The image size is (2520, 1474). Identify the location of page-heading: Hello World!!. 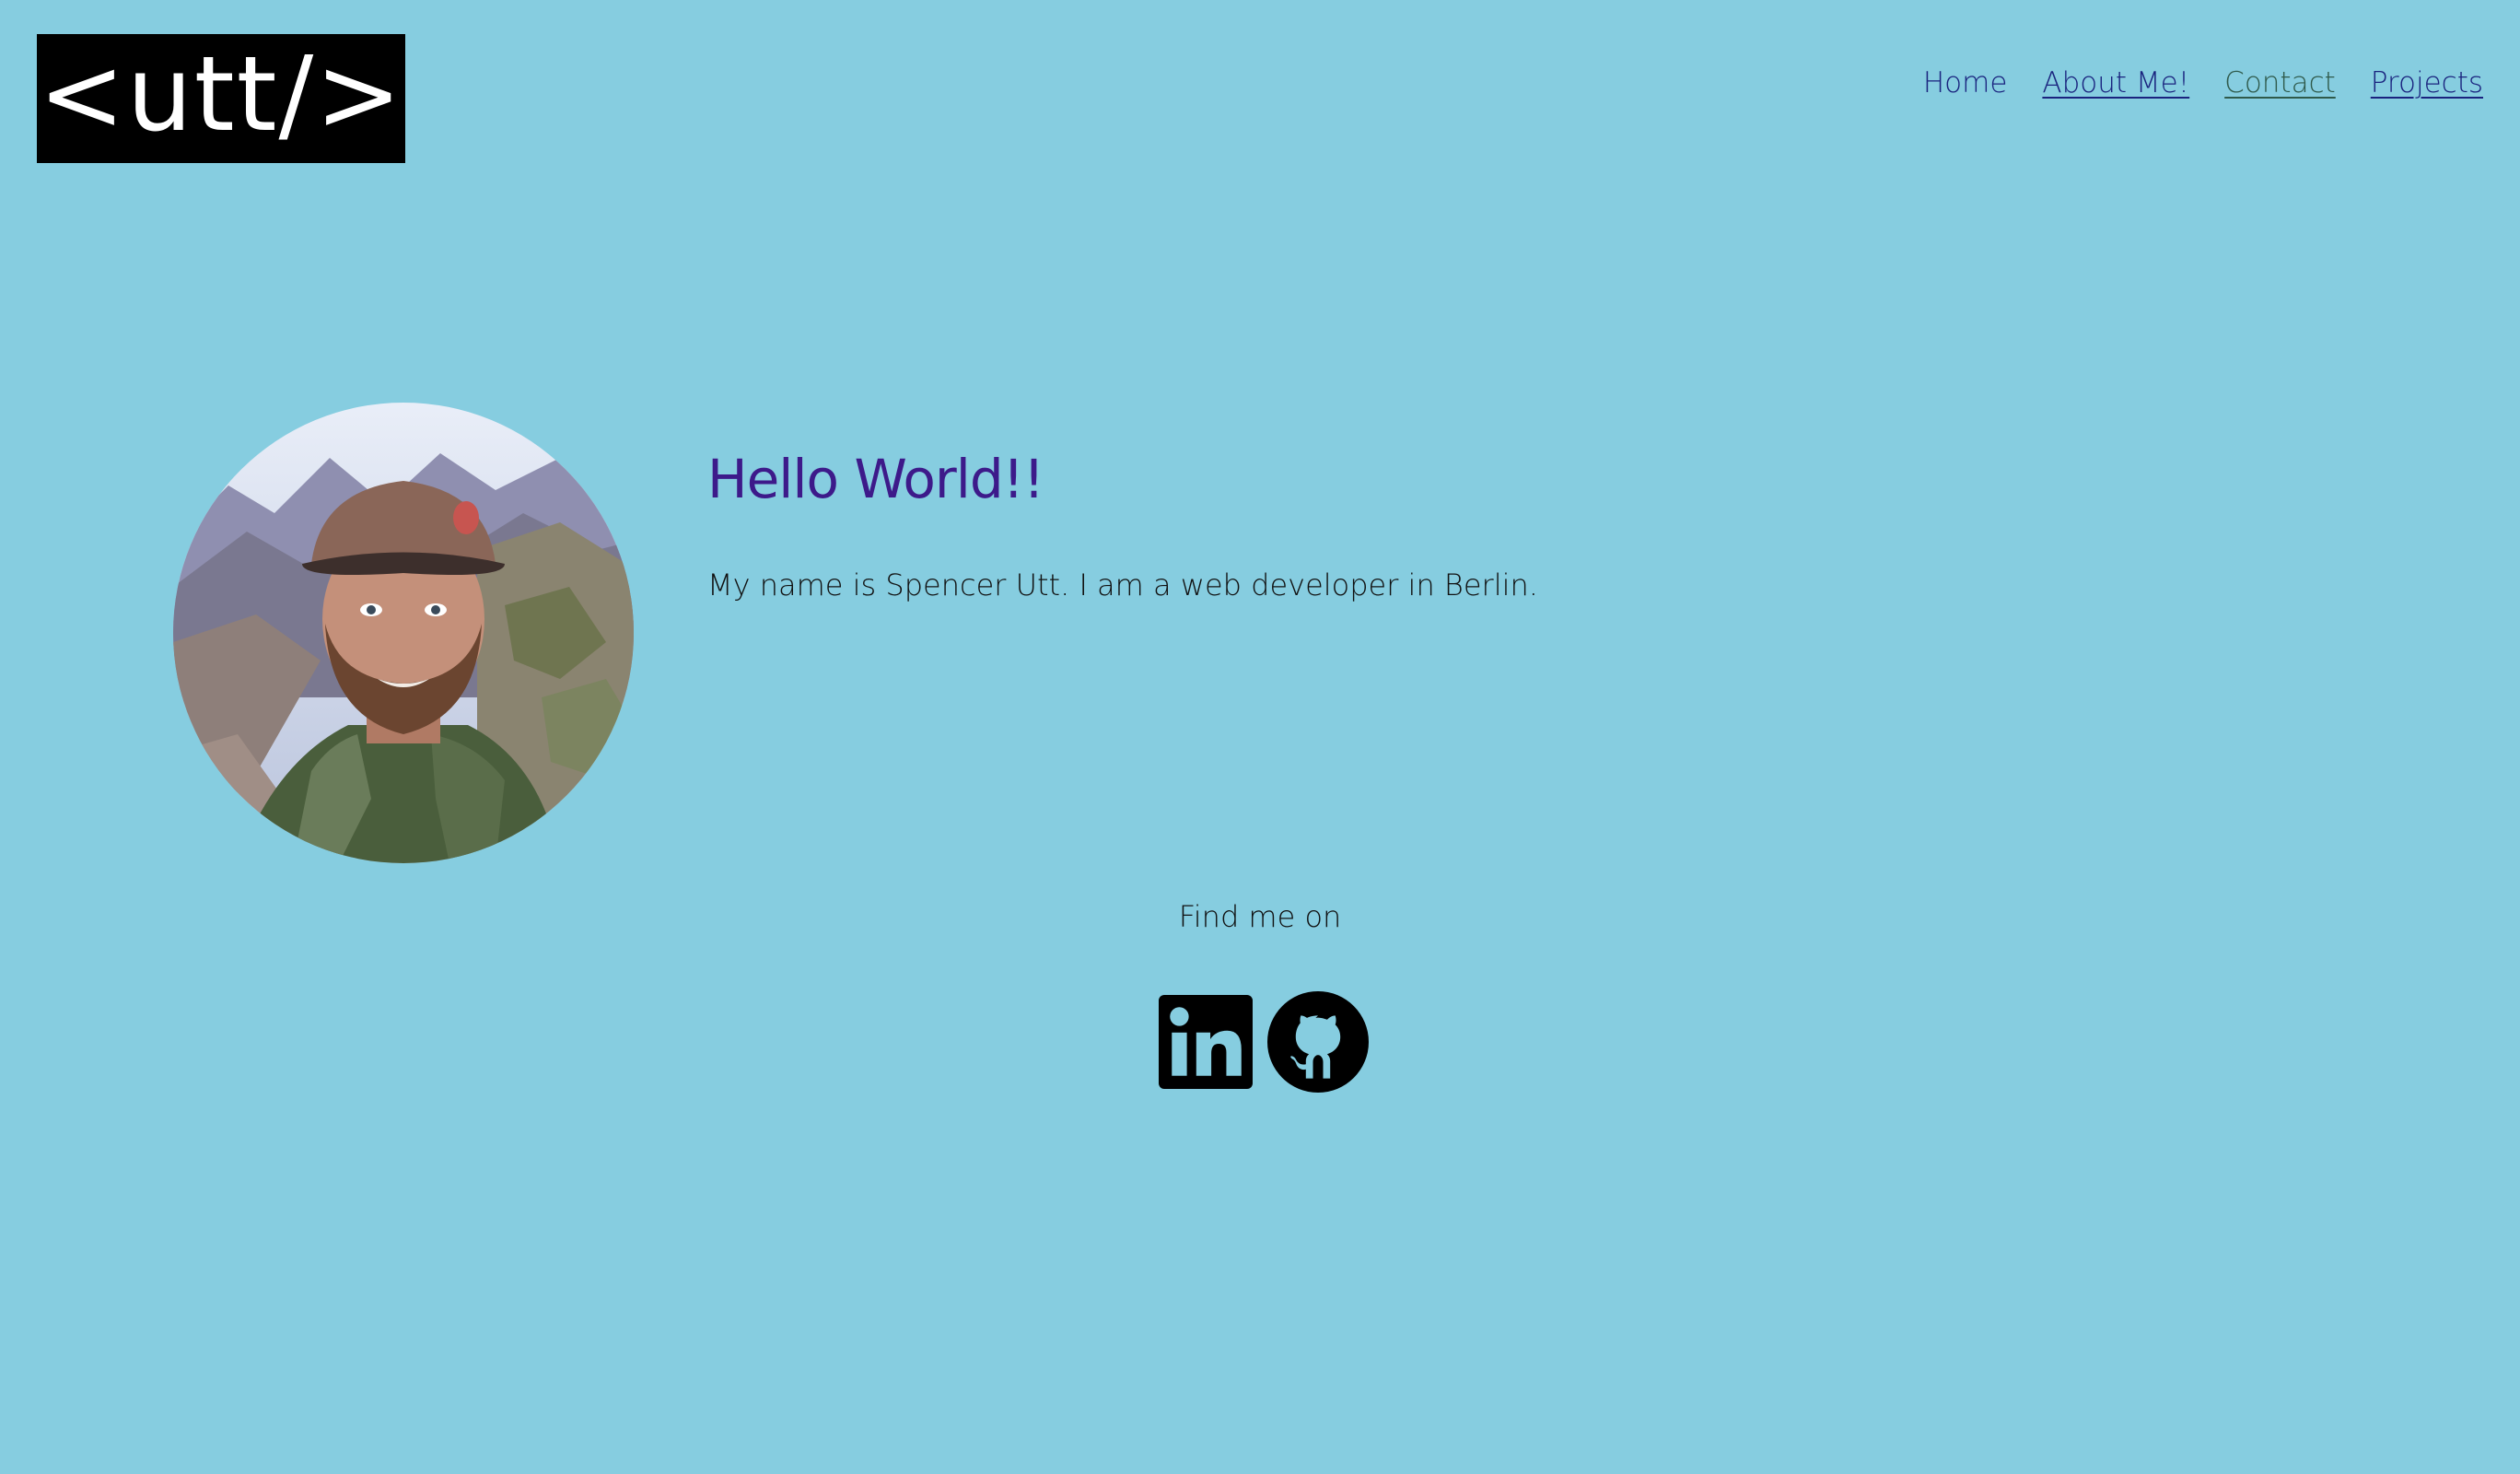
(875, 479).